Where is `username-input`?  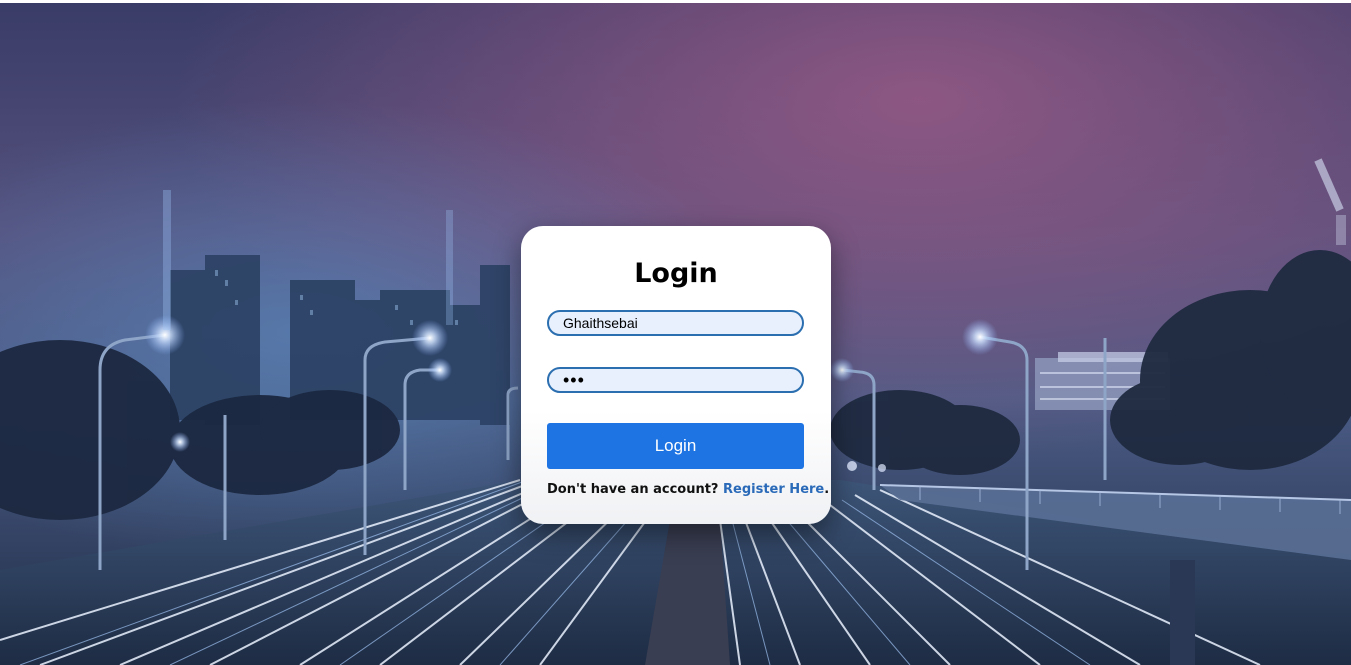 username-input is located at coordinates (675, 323).